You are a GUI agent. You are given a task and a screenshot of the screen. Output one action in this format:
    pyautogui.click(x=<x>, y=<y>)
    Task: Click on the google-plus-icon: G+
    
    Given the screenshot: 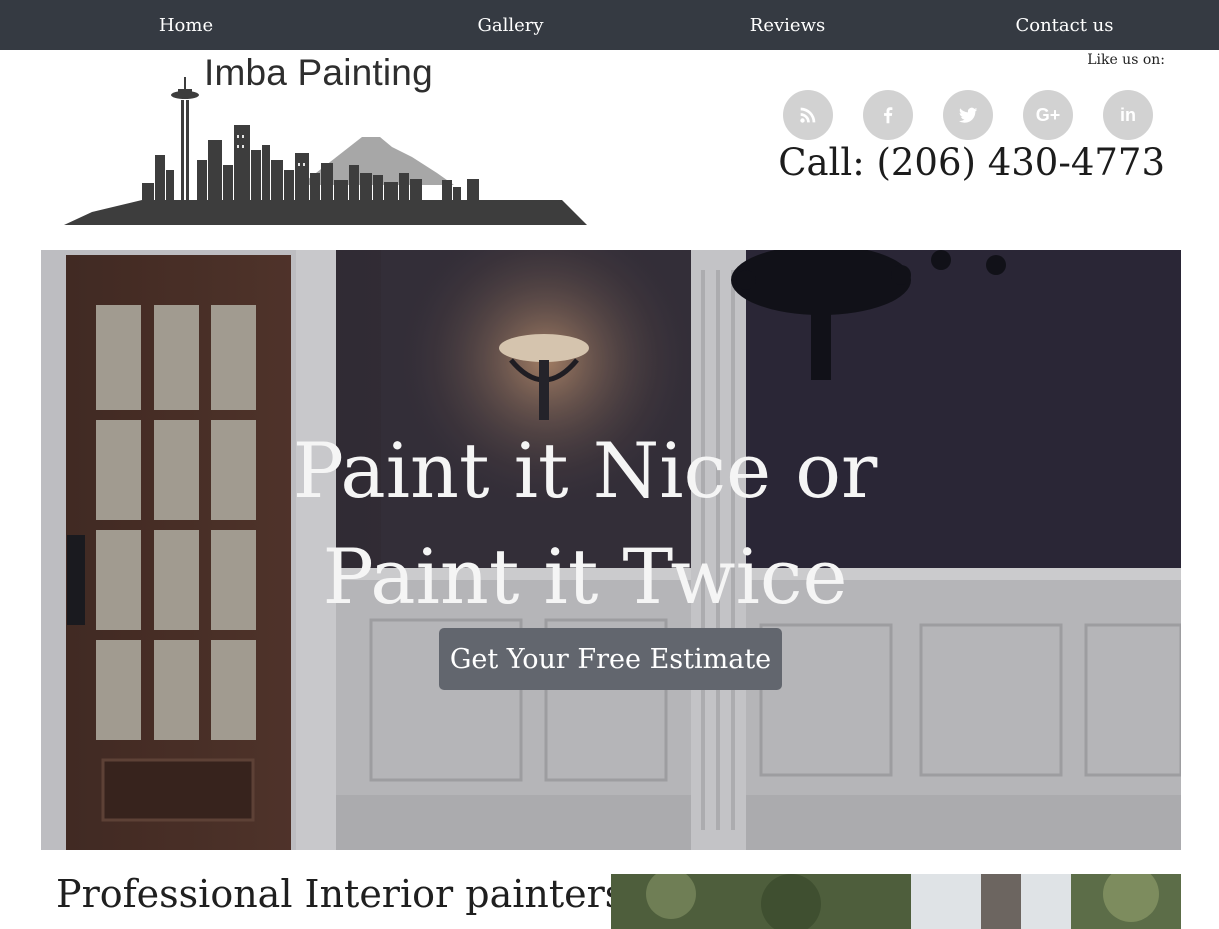 What is the action you would take?
    pyautogui.click(x=1048, y=115)
    